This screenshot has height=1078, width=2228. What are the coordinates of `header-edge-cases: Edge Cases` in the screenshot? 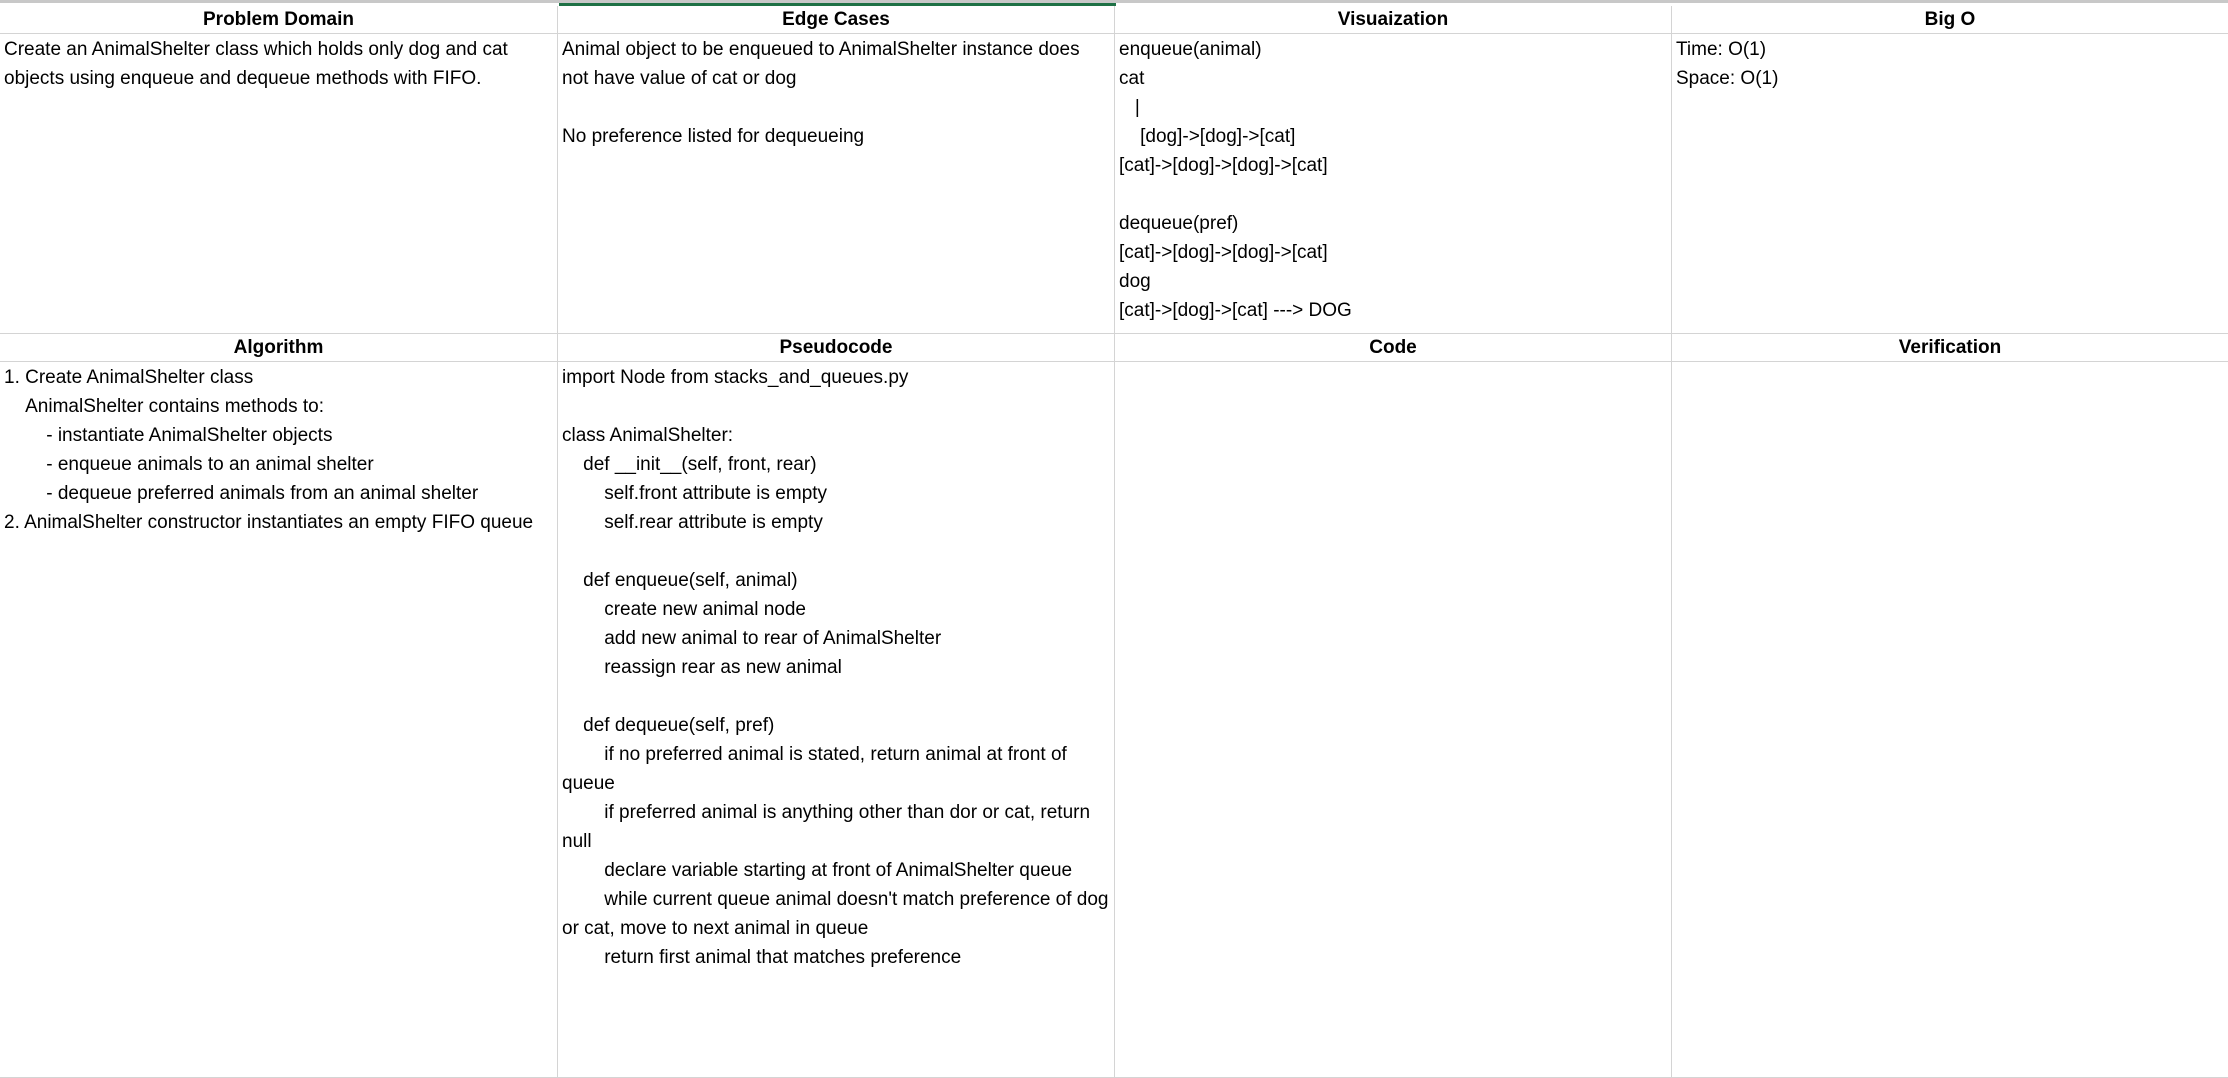 It's located at (836, 20).